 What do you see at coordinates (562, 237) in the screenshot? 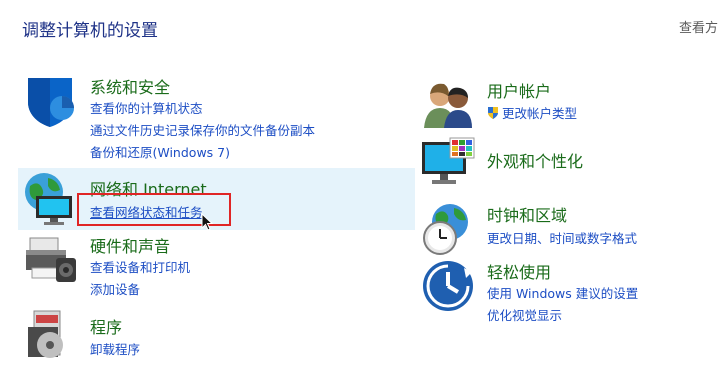
I see `link-change-date-time: 更改日期、时间或数字格式` at bounding box center [562, 237].